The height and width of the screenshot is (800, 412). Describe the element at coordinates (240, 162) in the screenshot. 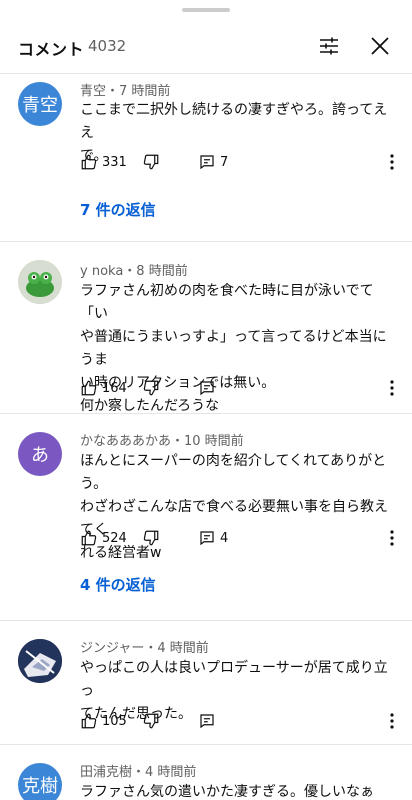

I see `comment-actions: 331 7` at that location.